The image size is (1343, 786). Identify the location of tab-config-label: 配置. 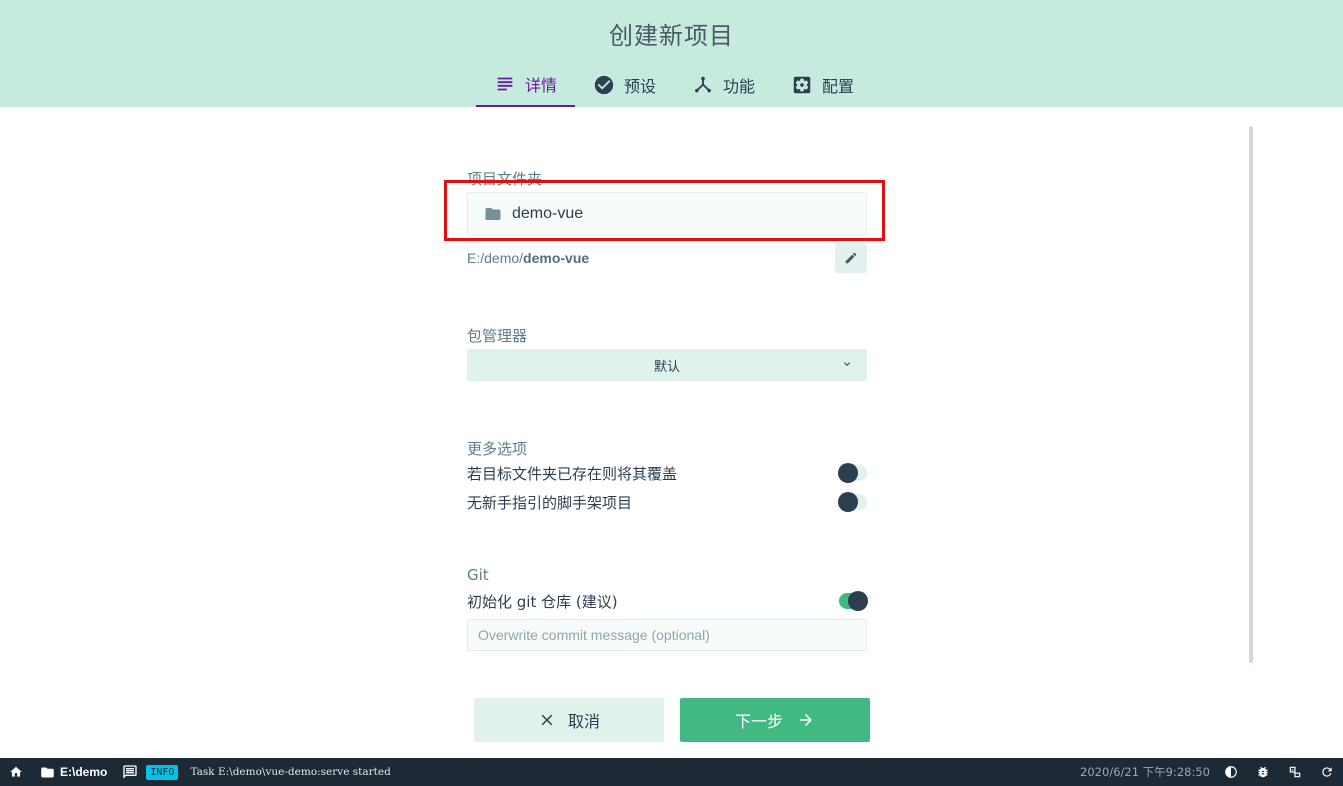
(838, 86).